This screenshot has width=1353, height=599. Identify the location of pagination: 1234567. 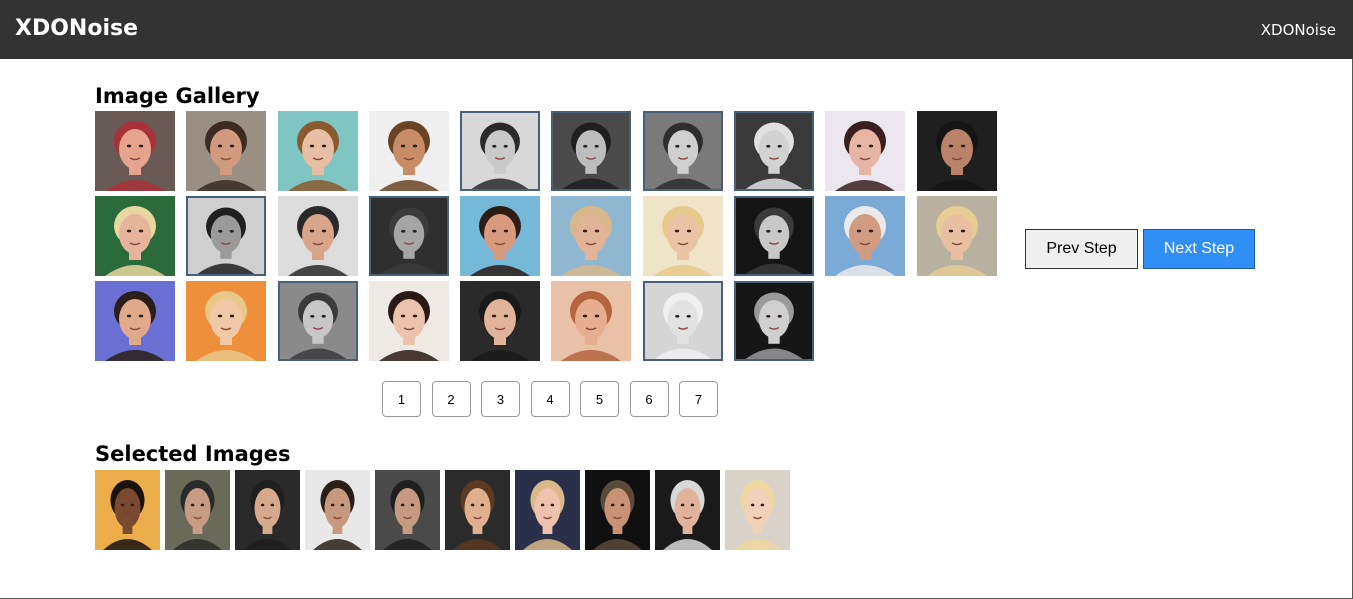
(550, 399).